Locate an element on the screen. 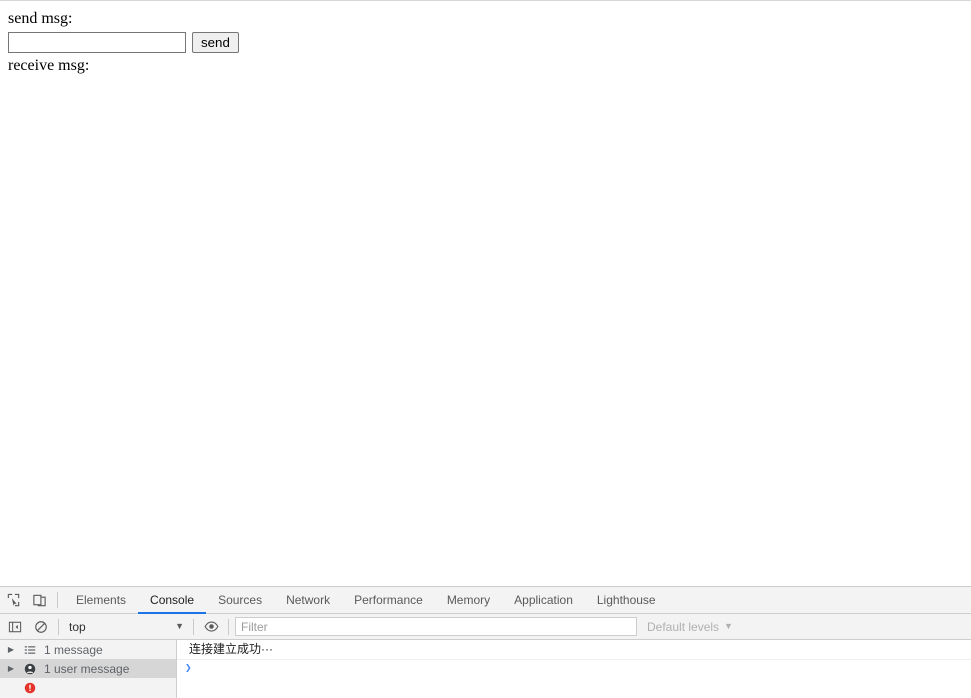  tabbar-divider is located at coordinates (57, 600).